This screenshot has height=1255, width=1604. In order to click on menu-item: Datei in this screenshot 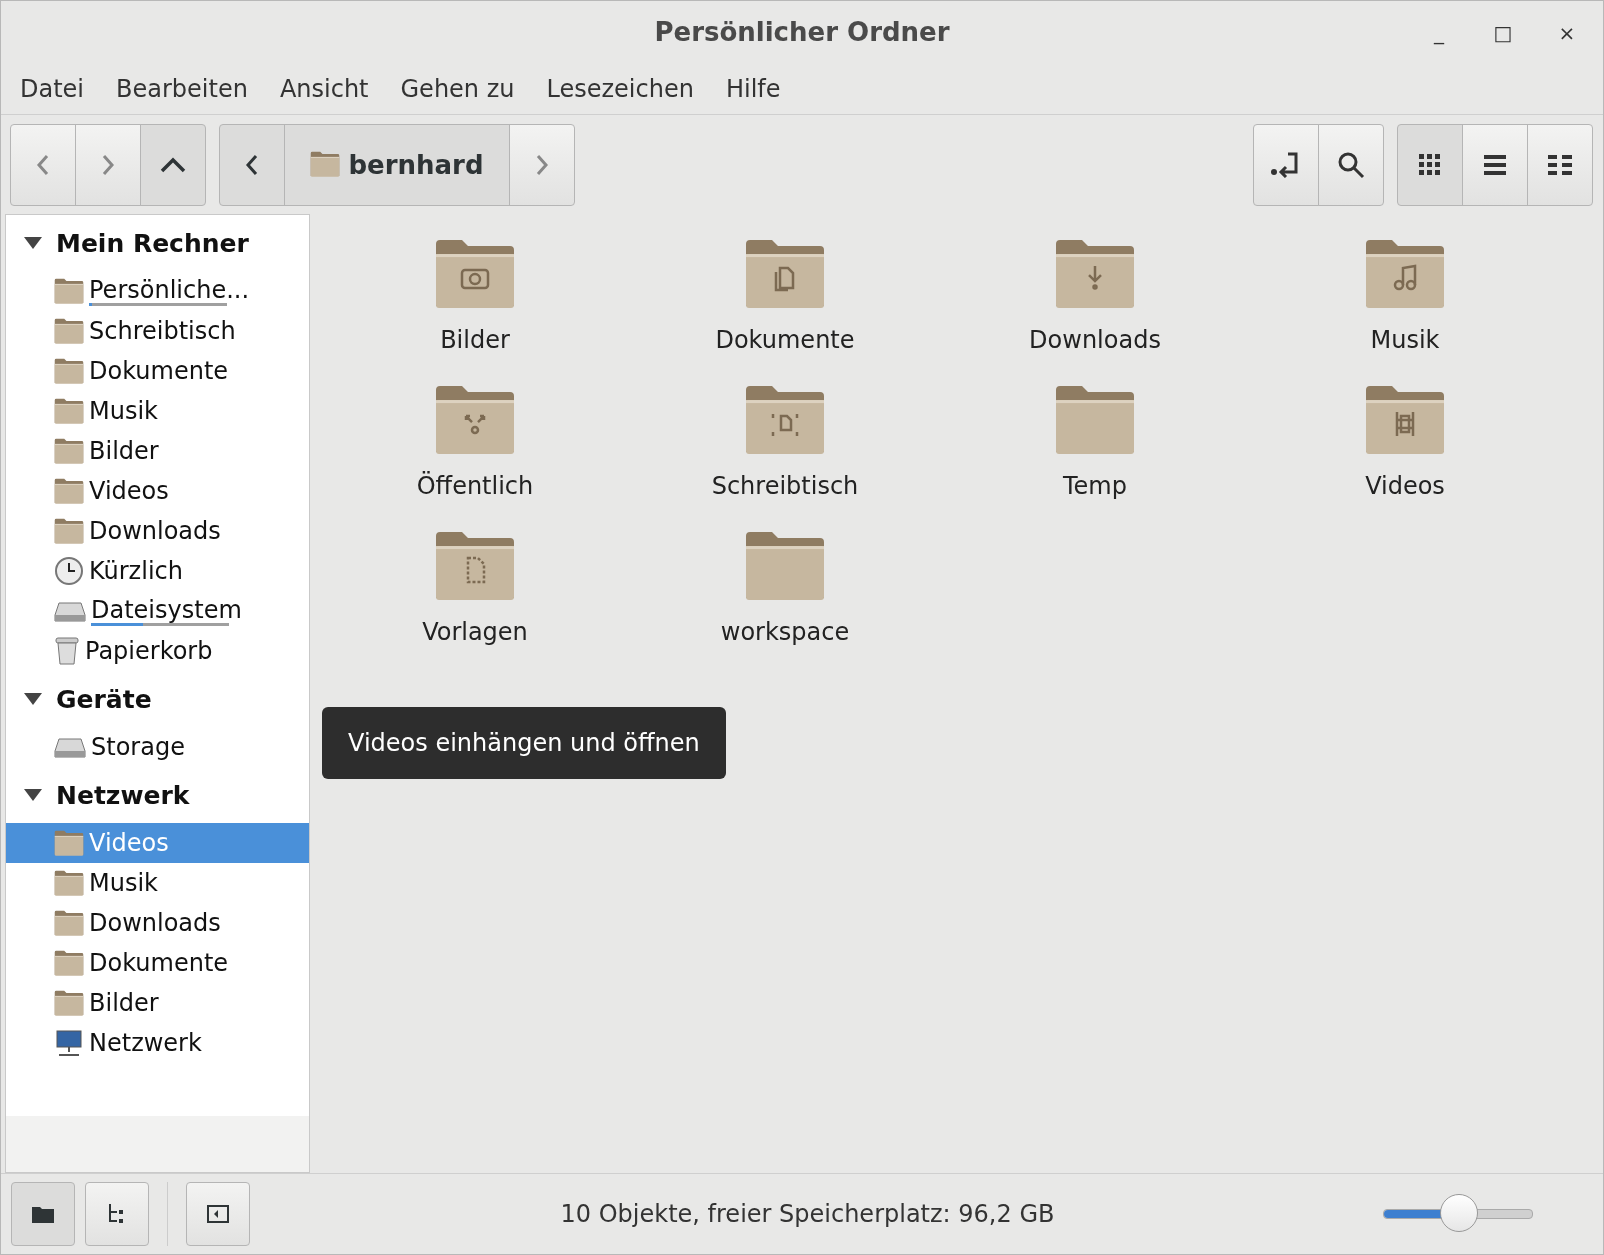, I will do `click(52, 88)`.